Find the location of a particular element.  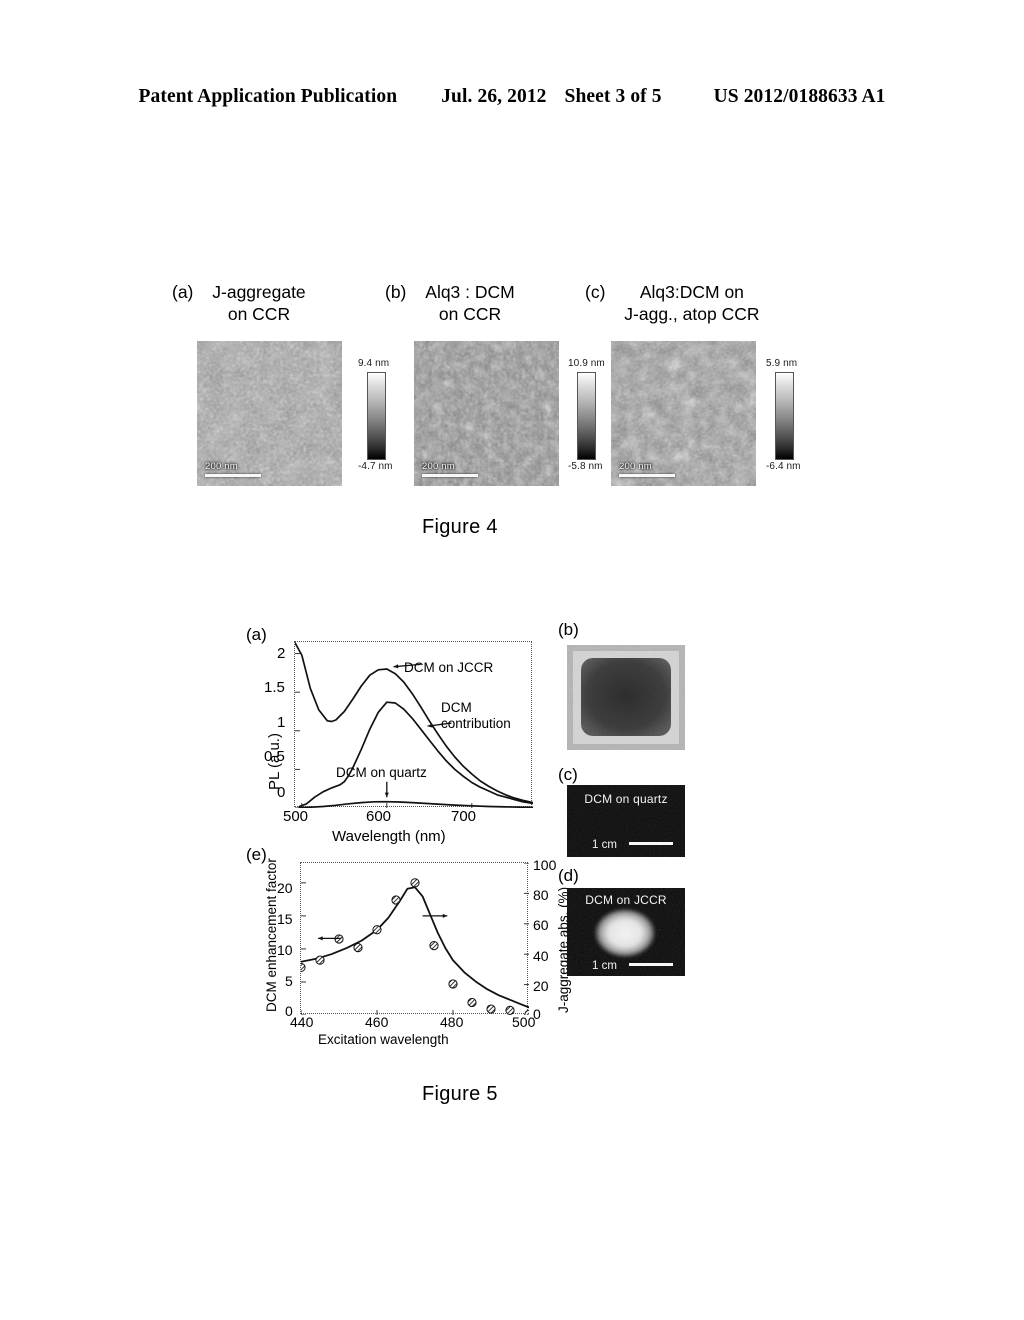

afm-a-scale-max: 9.4 nm is located at coordinates (374, 363).